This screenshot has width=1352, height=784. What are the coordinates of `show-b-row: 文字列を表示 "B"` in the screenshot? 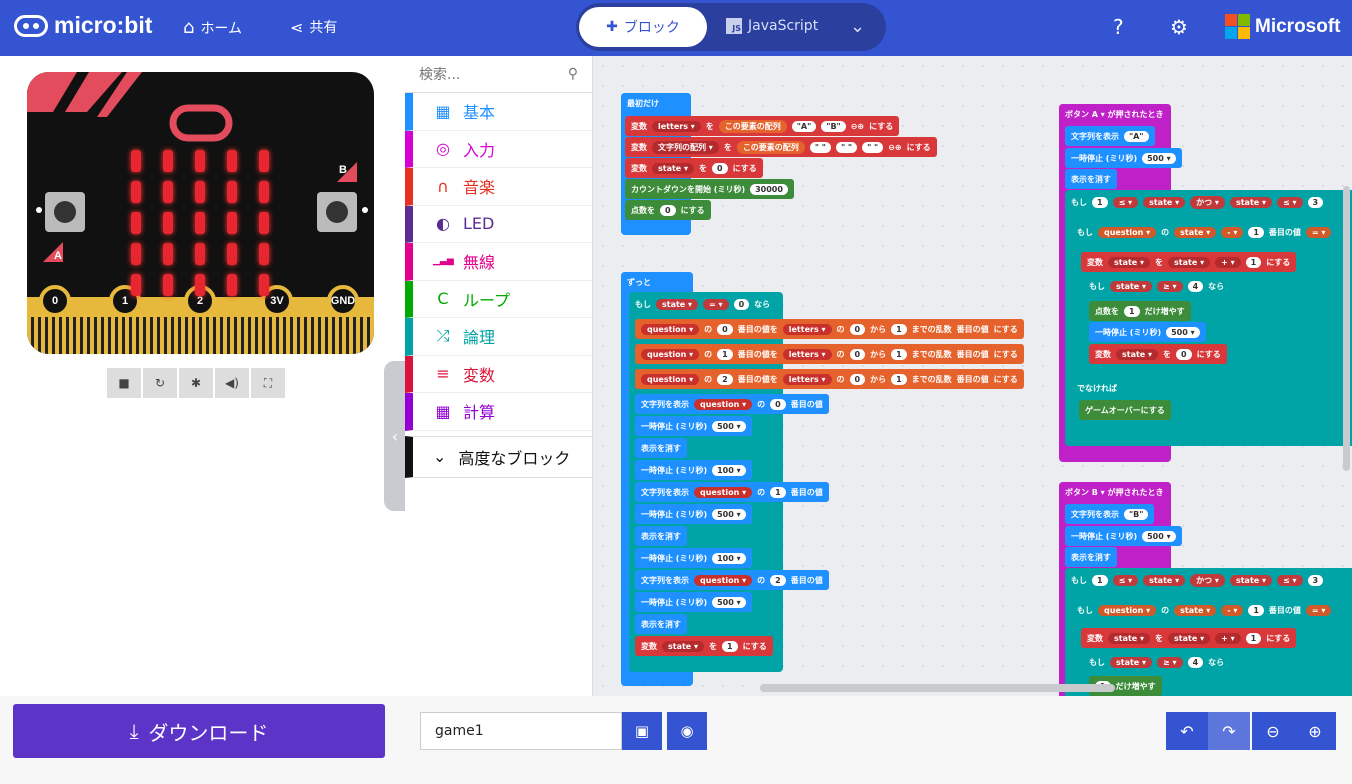 It's located at (1110, 514).